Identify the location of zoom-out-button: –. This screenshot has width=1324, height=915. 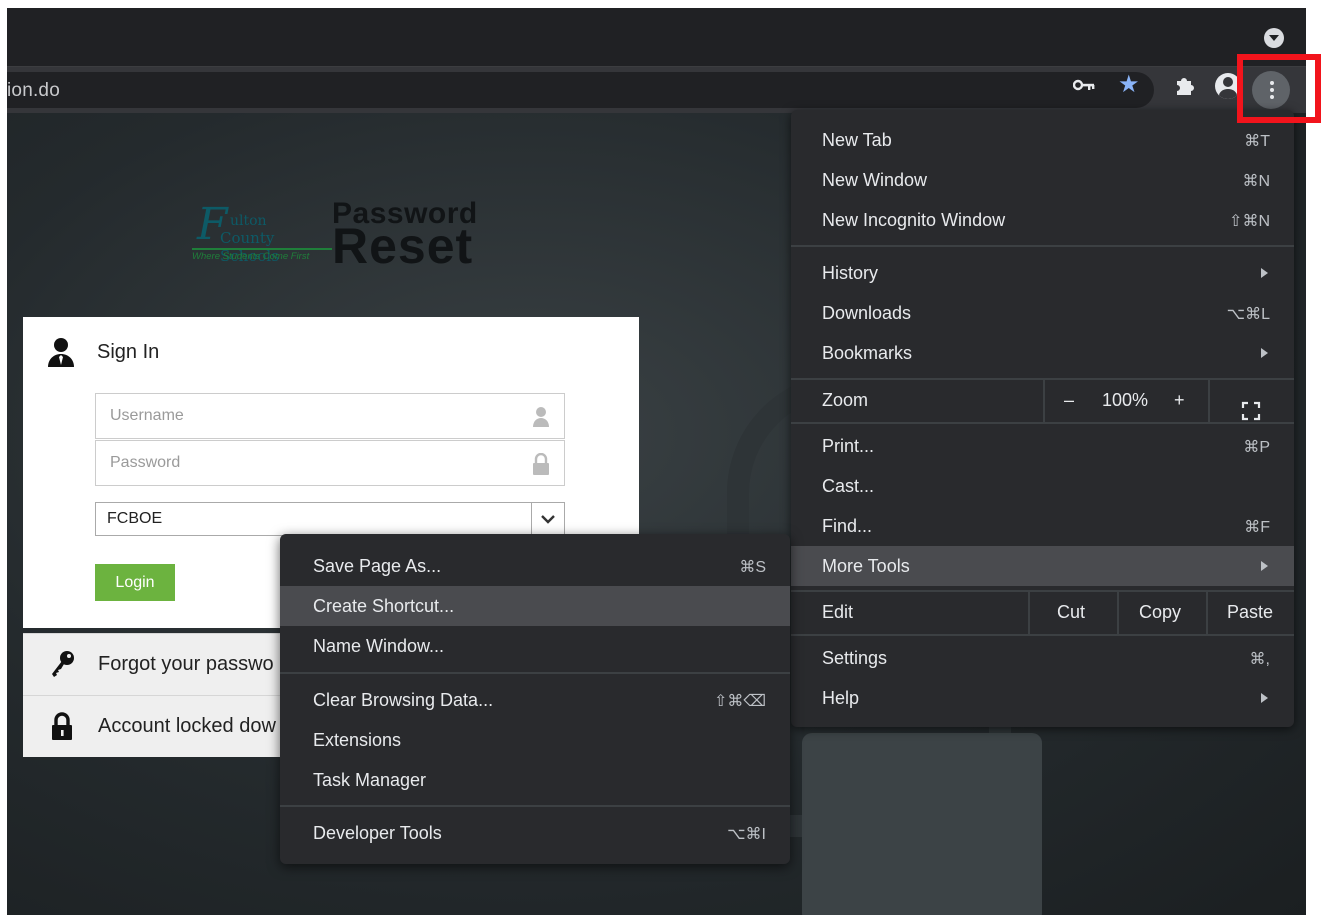
(1069, 410).